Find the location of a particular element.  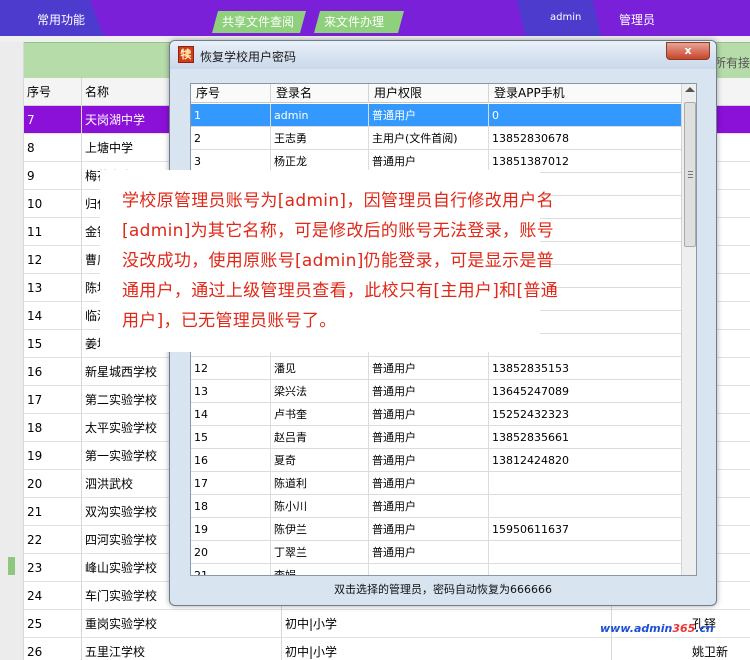

col-login-name: 登录名 is located at coordinates (320, 93).